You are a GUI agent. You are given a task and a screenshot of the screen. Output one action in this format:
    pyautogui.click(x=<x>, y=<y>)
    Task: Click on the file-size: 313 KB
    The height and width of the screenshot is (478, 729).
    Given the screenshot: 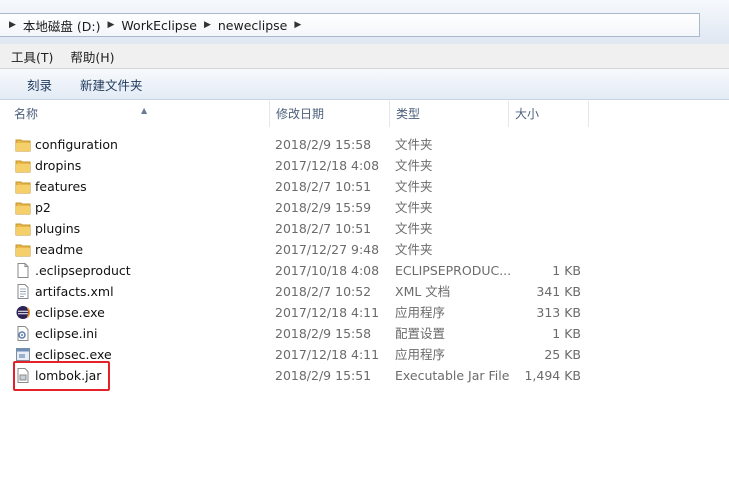 What is the action you would take?
    pyautogui.click(x=558, y=312)
    